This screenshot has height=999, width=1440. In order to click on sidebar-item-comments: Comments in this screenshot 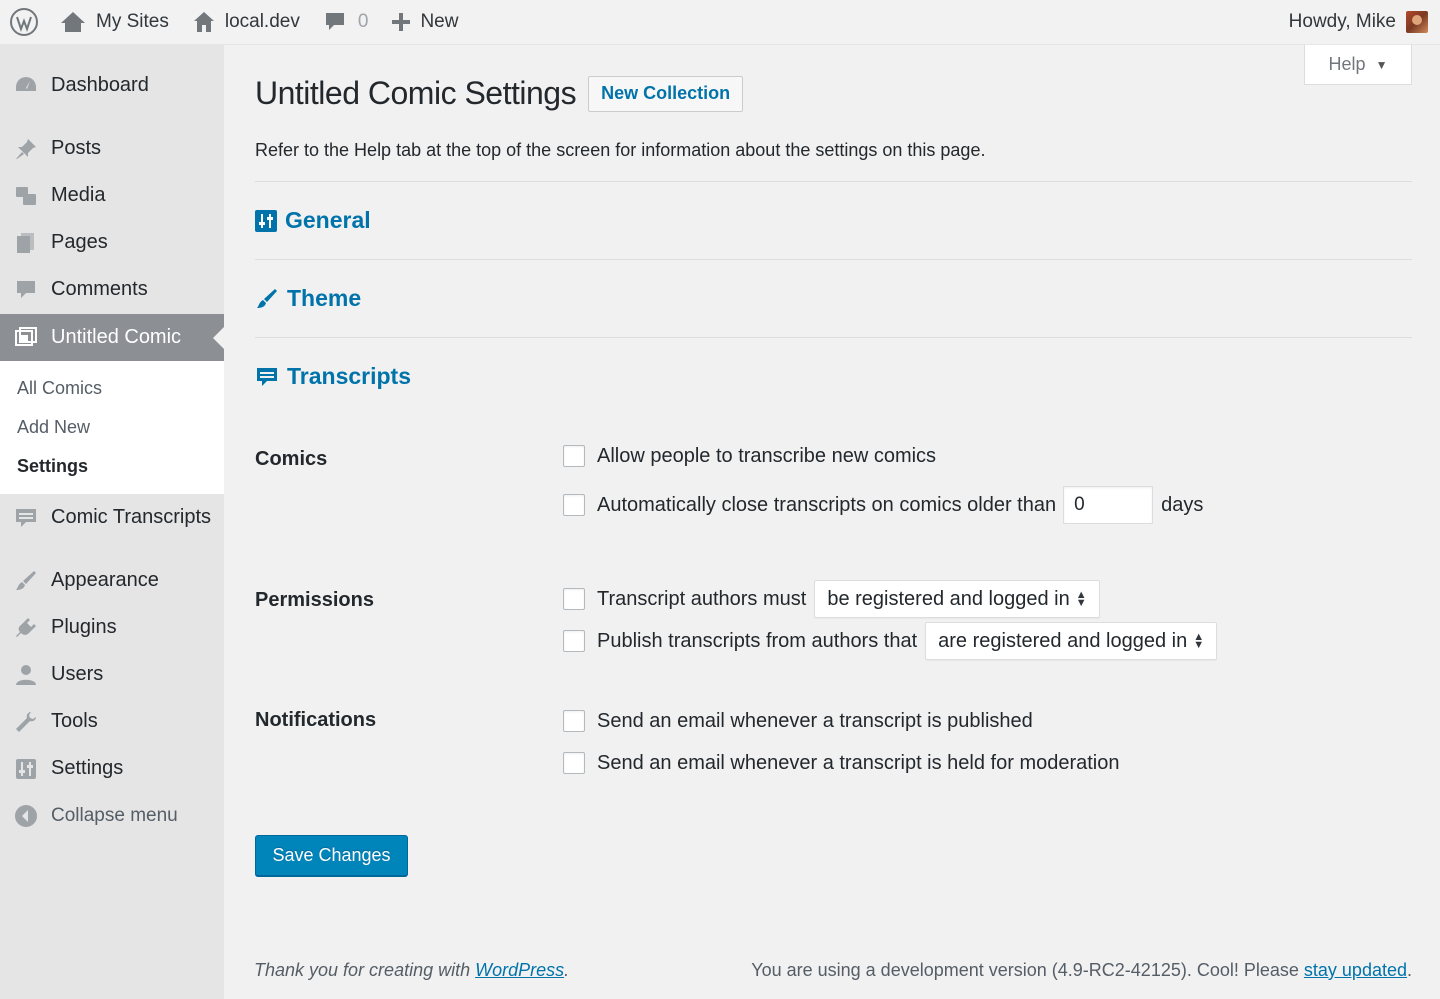, I will do `click(112, 289)`.